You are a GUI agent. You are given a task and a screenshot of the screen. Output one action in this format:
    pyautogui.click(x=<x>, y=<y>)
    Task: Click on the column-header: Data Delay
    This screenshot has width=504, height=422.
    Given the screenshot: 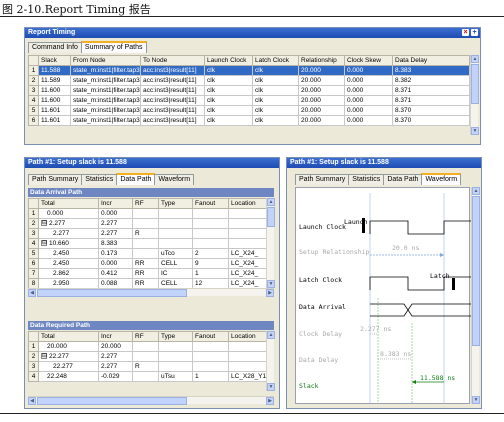 What is the action you would take?
    pyautogui.click(x=431, y=60)
    